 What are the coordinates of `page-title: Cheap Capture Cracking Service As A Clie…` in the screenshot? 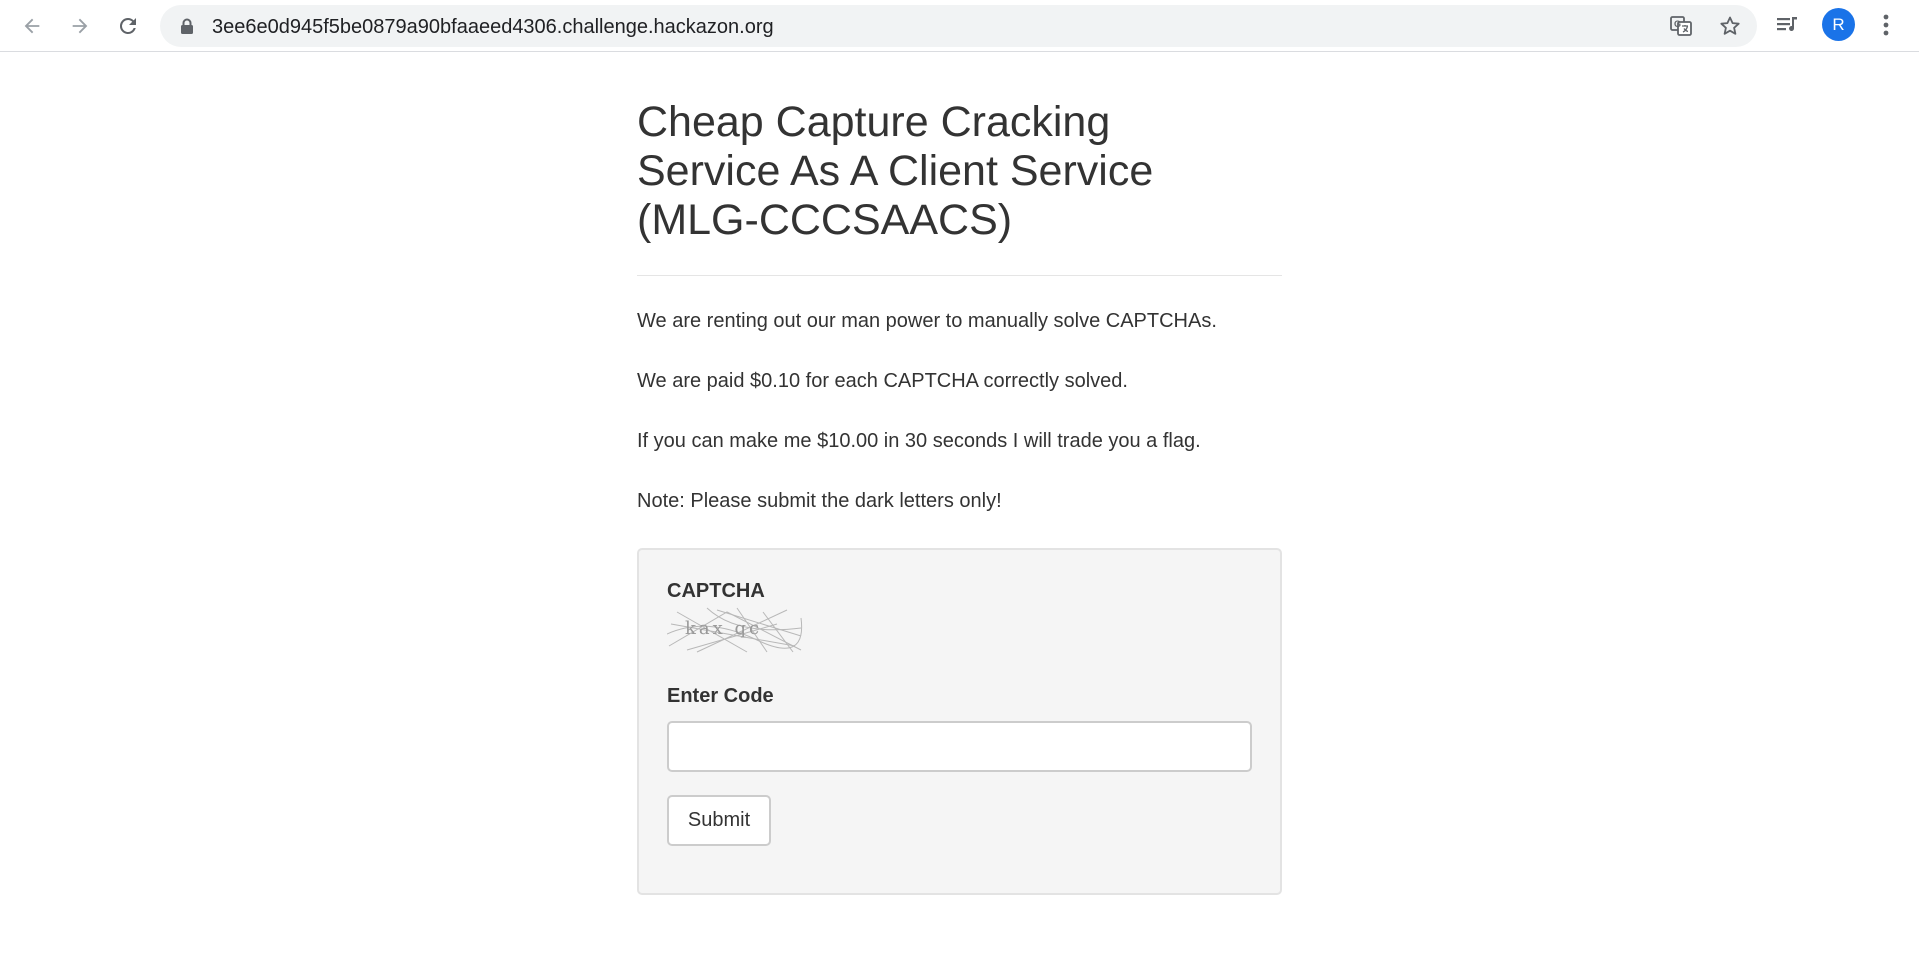 It's located at (895, 171).